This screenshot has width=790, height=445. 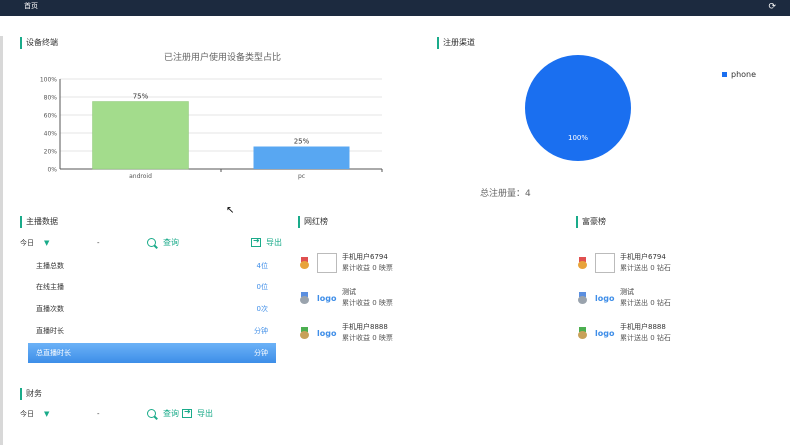 I want to click on y-tick-label: 100%, so click(x=48, y=80).